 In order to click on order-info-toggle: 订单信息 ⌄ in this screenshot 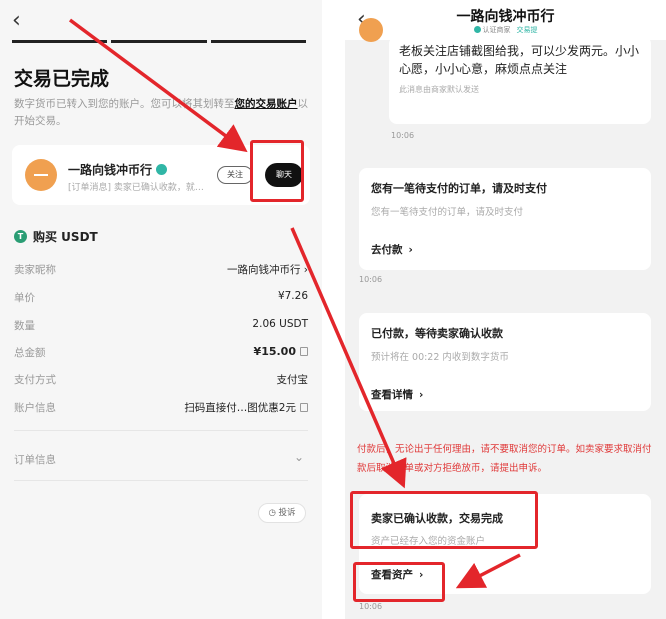, I will do `click(161, 458)`.